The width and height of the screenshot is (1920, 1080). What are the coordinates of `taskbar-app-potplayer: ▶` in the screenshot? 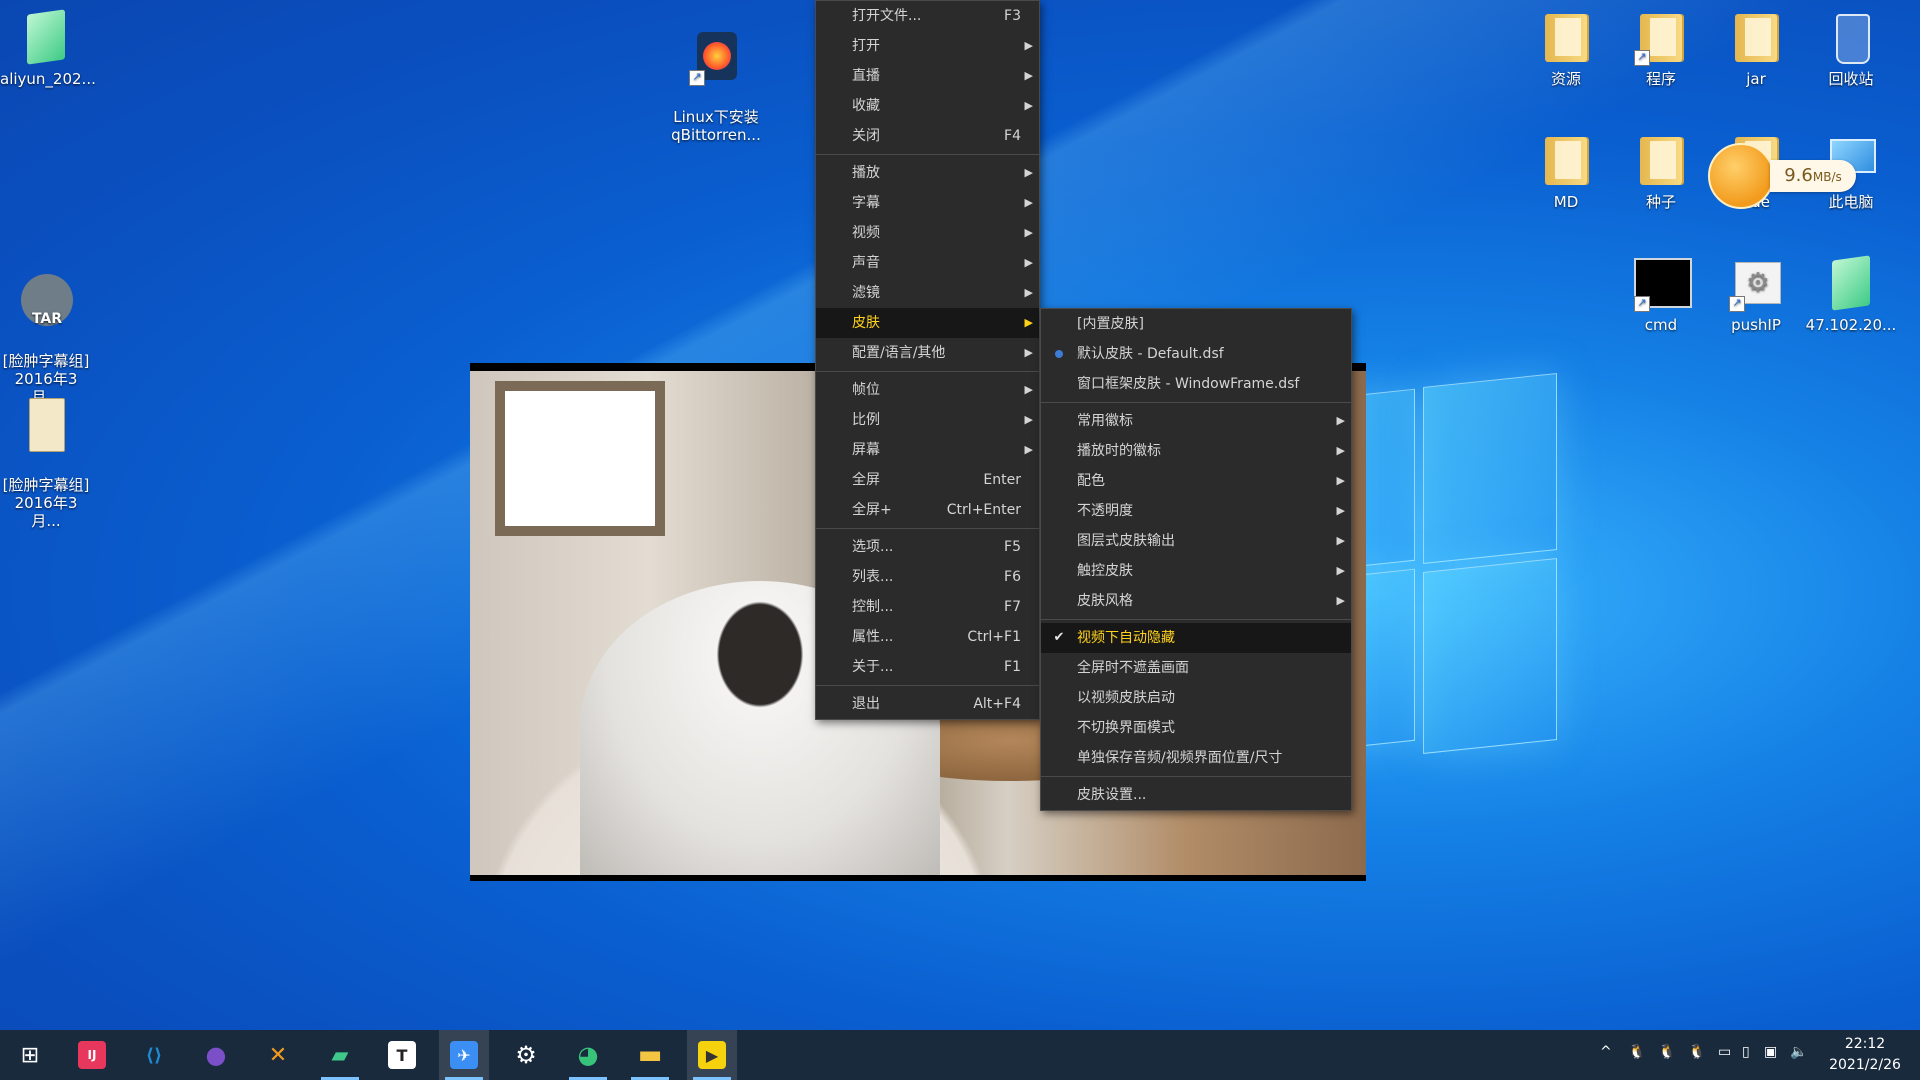 It's located at (712, 1055).